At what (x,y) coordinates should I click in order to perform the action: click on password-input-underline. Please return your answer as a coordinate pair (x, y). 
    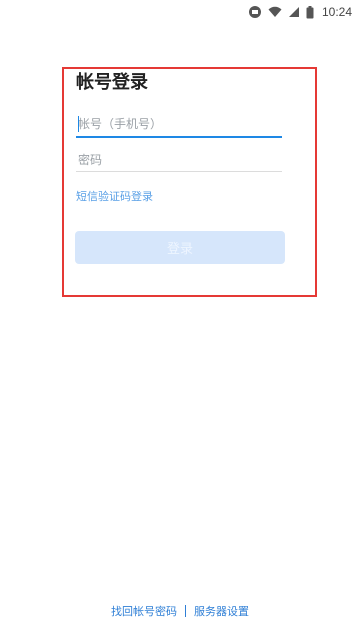
    Looking at the image, I should click on (179, 171).